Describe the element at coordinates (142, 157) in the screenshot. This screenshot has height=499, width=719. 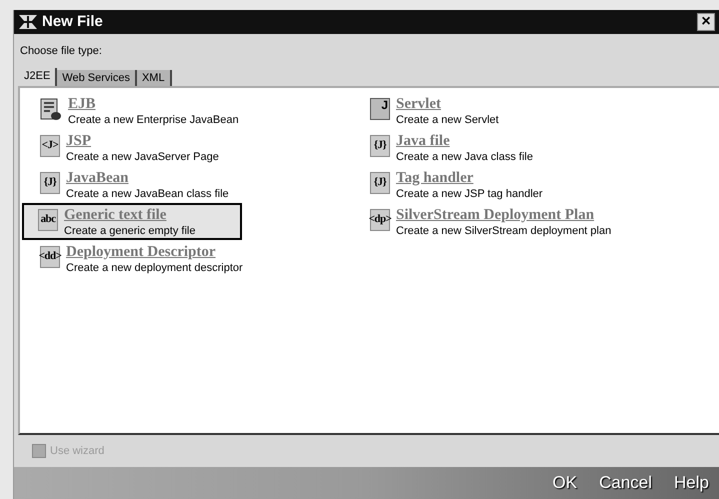
I see `item-description: Create a new JavaServer Page` at that location.